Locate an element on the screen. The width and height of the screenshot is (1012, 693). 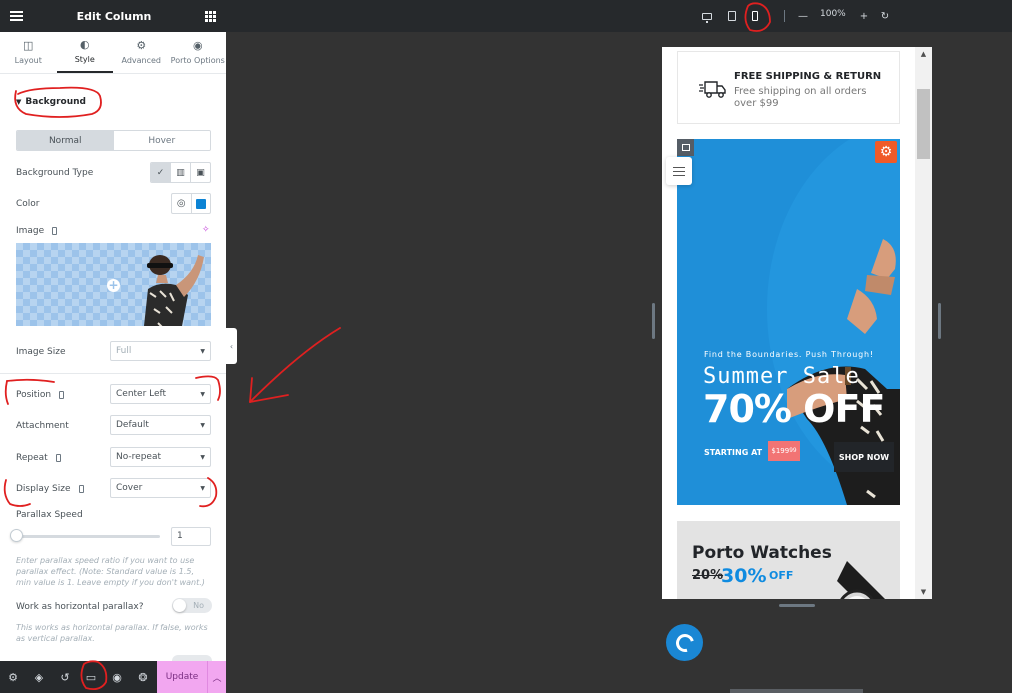
parallax-speed-input: 1 is located at coordinates (191, 536).